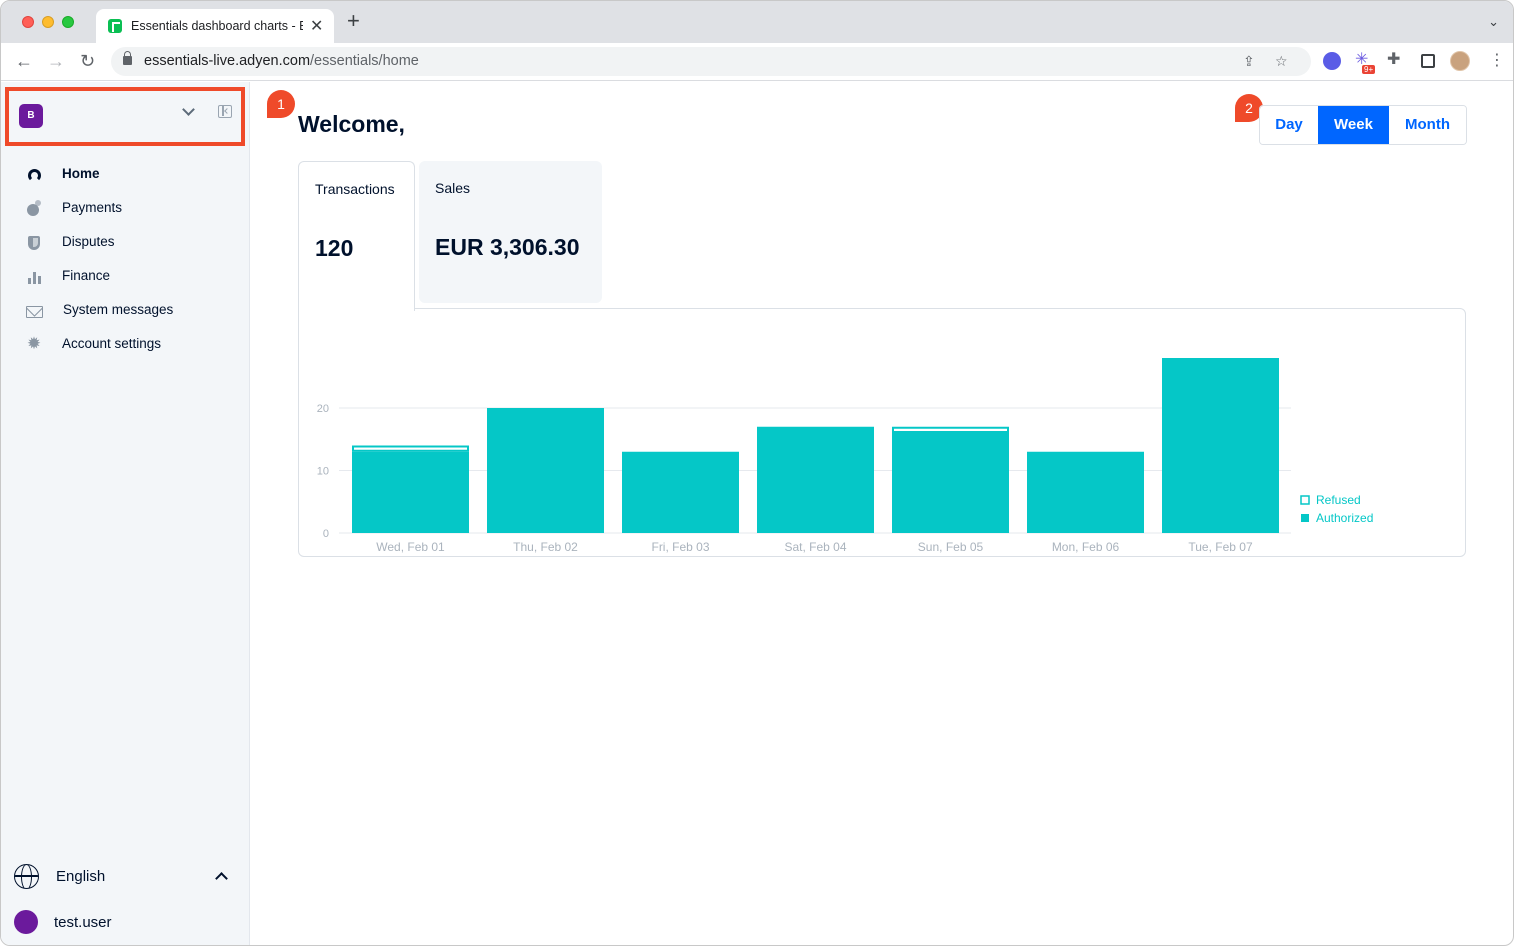 This screenshot has height=946, width=1514. What do you see at coordinates (1460, 61) in the screenshot?
I see `profile-avatar` at bounding box center [1460, 61].